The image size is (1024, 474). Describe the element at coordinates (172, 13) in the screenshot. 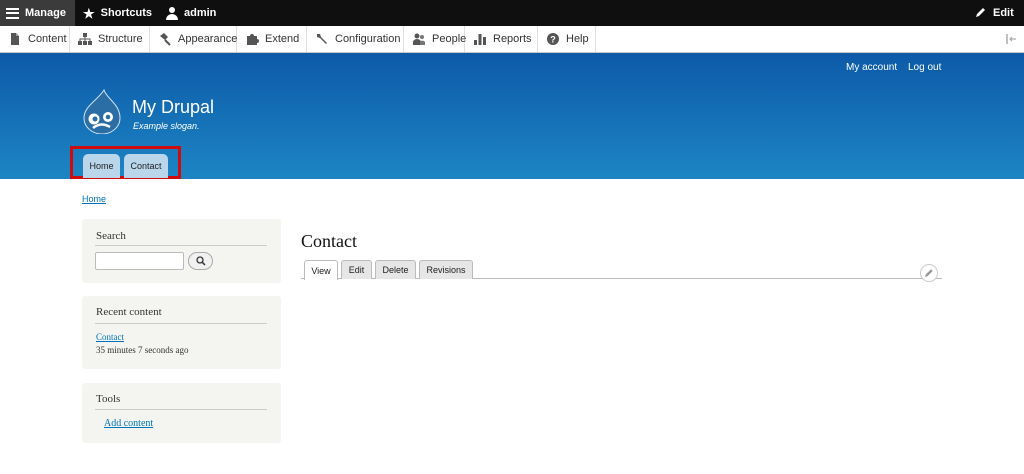

I see `user-icon` at that location.